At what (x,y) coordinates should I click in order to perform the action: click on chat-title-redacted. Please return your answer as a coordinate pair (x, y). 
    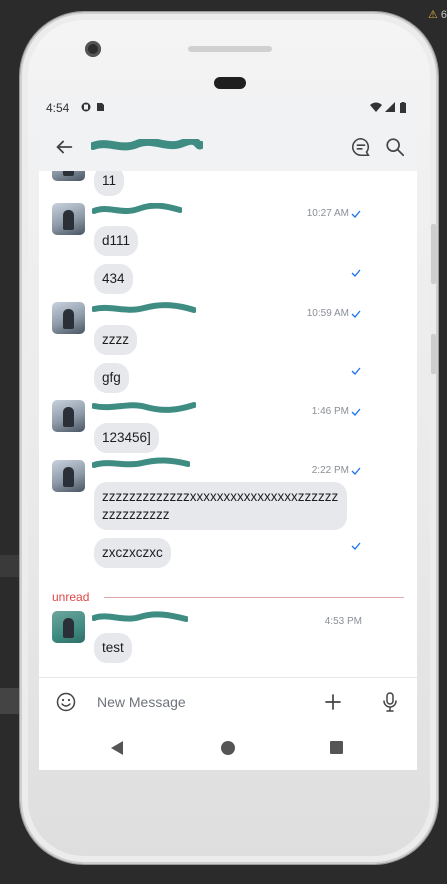
    Looking at the image, I should click on (147, 145).